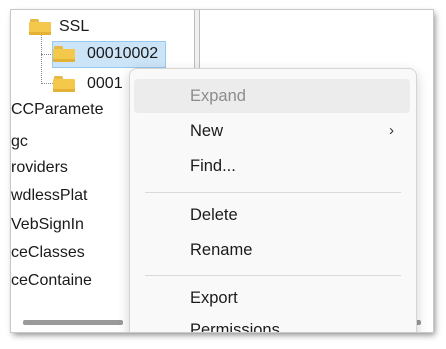  What do you see at coordinates (74, 26) in the screenshot?
I see `tree-item-label: SSL` at bounding box center [74, 26].